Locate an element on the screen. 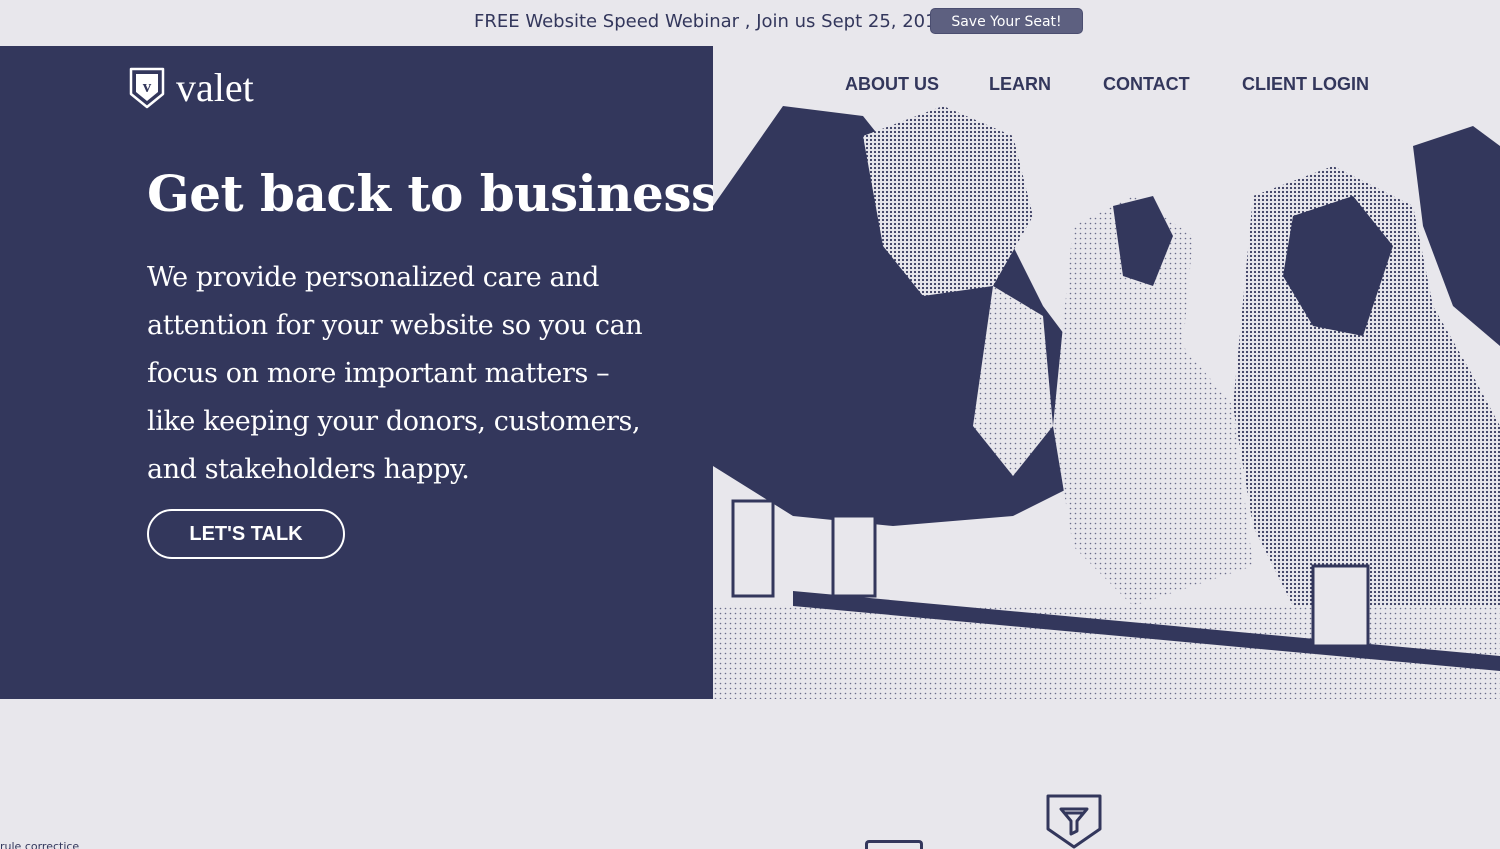 The width and height of the screenshot is (1500, 849). hero-headline: Get back to business. is located at coordinates (441, 193).